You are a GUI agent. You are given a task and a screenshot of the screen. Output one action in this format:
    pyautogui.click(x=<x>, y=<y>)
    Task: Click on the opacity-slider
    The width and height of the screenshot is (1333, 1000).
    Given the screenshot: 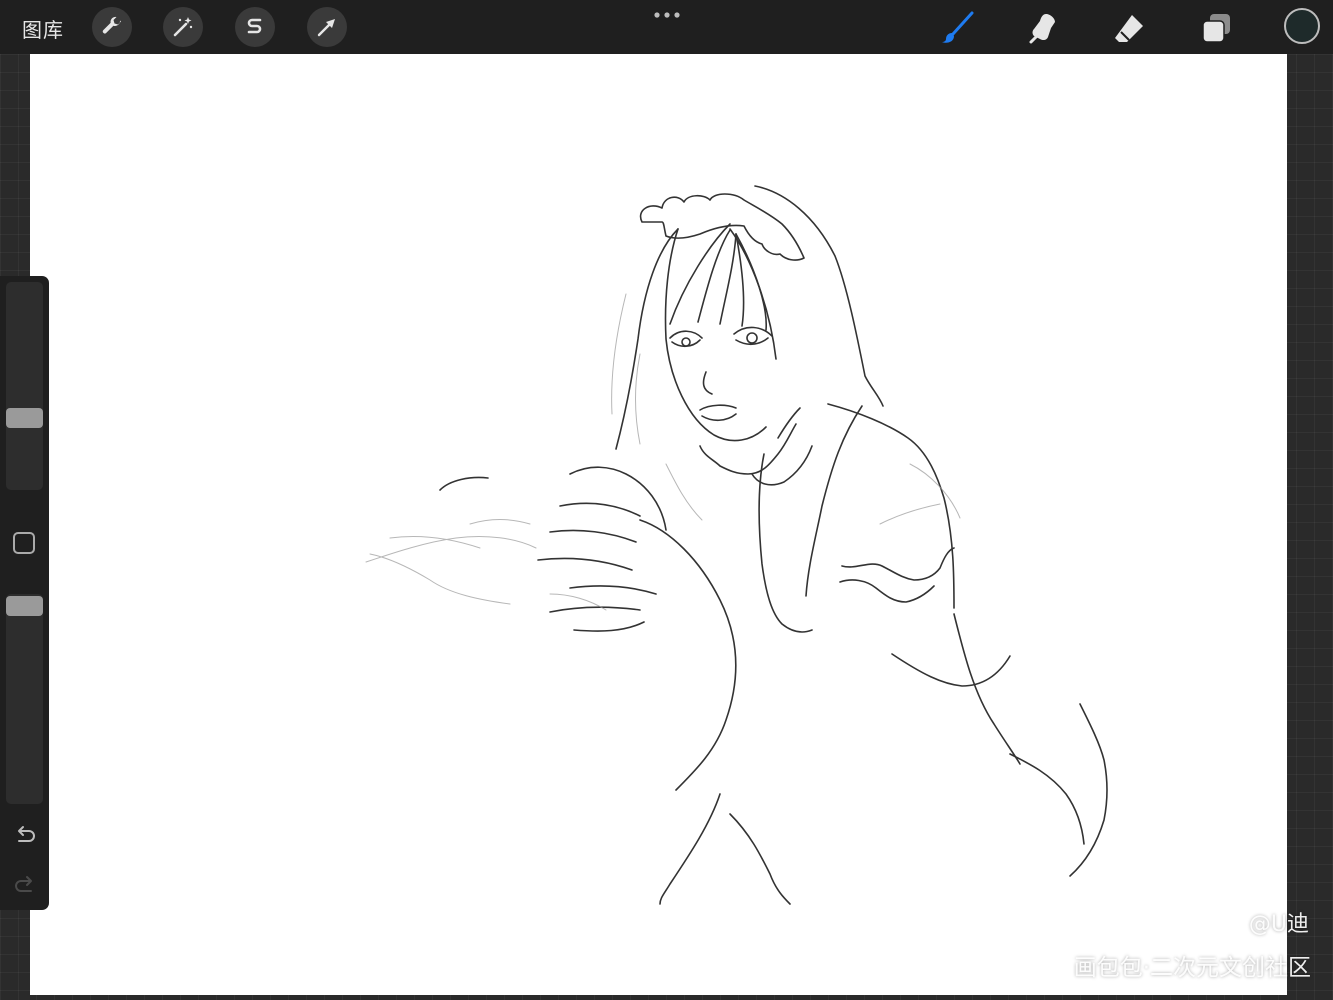 What is the action you would take?
    pyautogui.click(x=24, y=699)
    